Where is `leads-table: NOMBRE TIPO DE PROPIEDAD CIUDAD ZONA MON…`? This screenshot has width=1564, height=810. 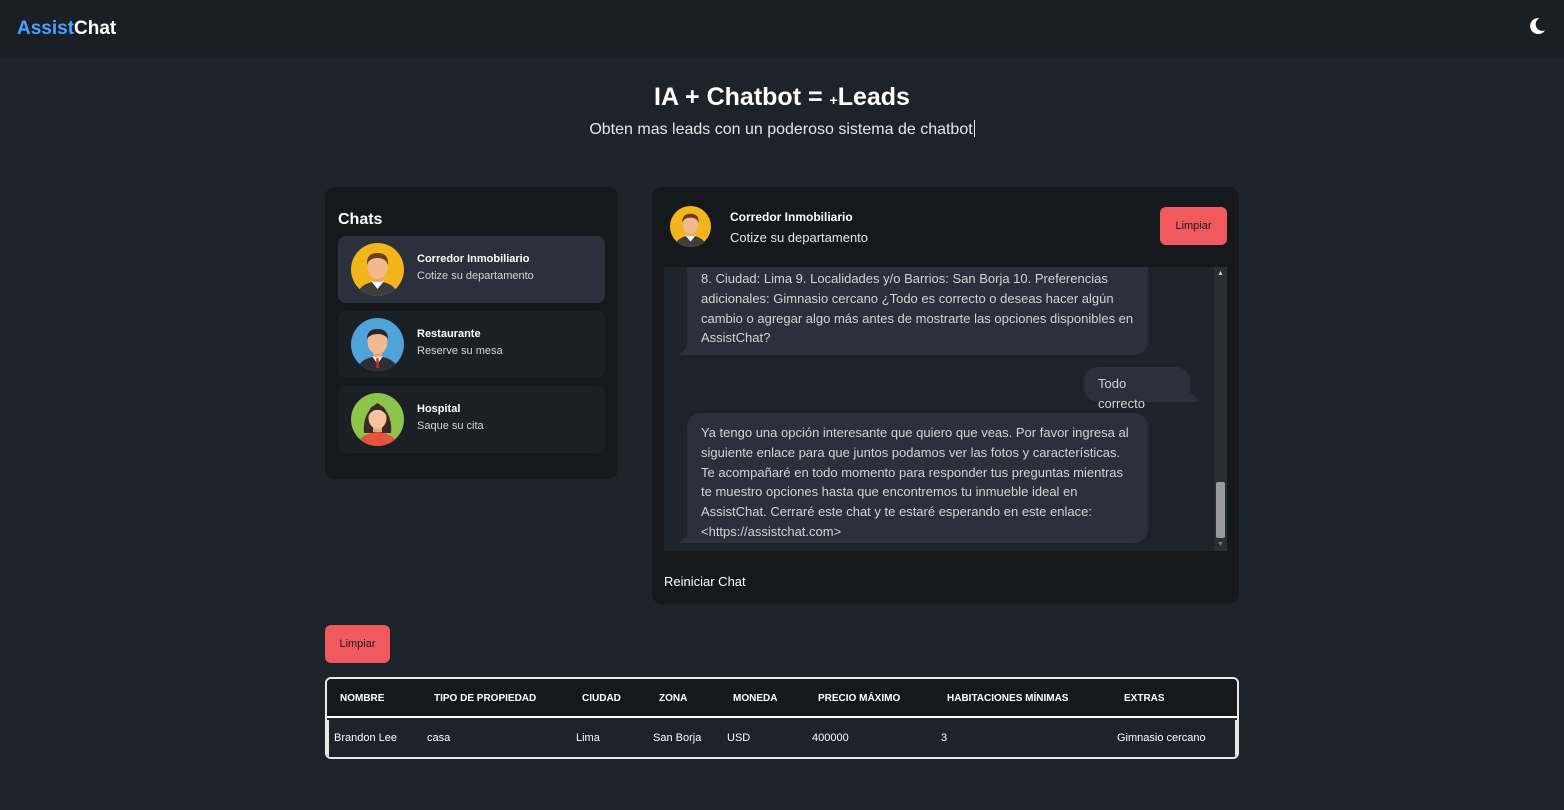 leads-table: NOMBRE TIPO DE PROPIEDAD CIUDAD ZONA MON… is located at coordinates (782, 718).